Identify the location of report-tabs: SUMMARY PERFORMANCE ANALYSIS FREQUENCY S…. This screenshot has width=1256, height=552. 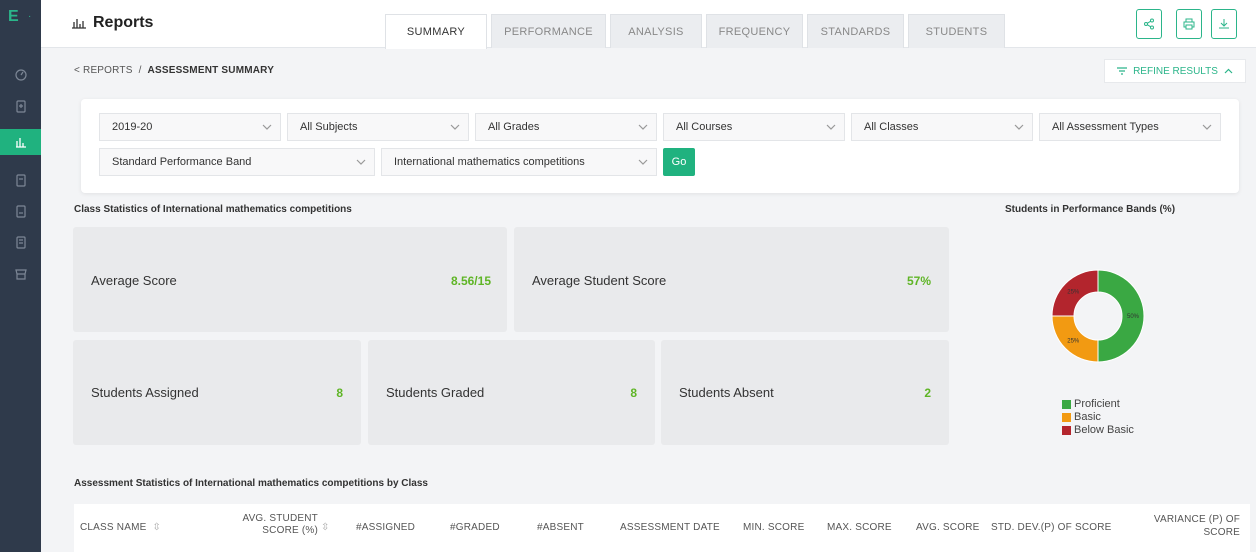
(697, 31).